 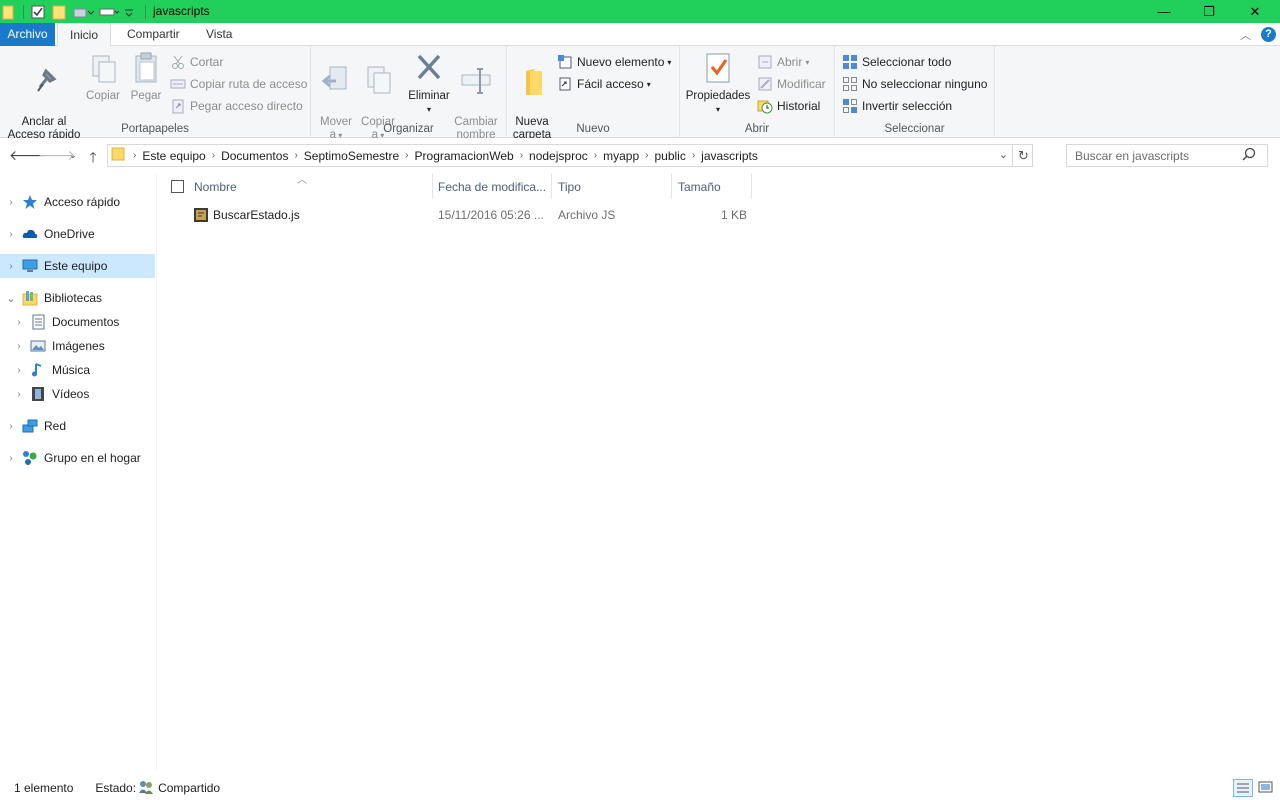 I want to click on nav-item-onedrive: › OneDrive, so click(x=77, y=234).